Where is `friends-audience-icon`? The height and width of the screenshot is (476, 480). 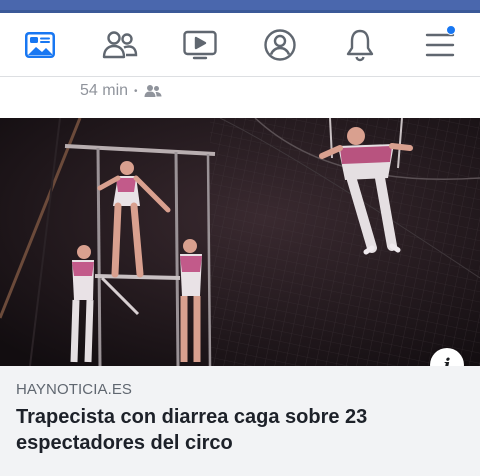 friends-audience-icon is located at coordinates (153, 91).